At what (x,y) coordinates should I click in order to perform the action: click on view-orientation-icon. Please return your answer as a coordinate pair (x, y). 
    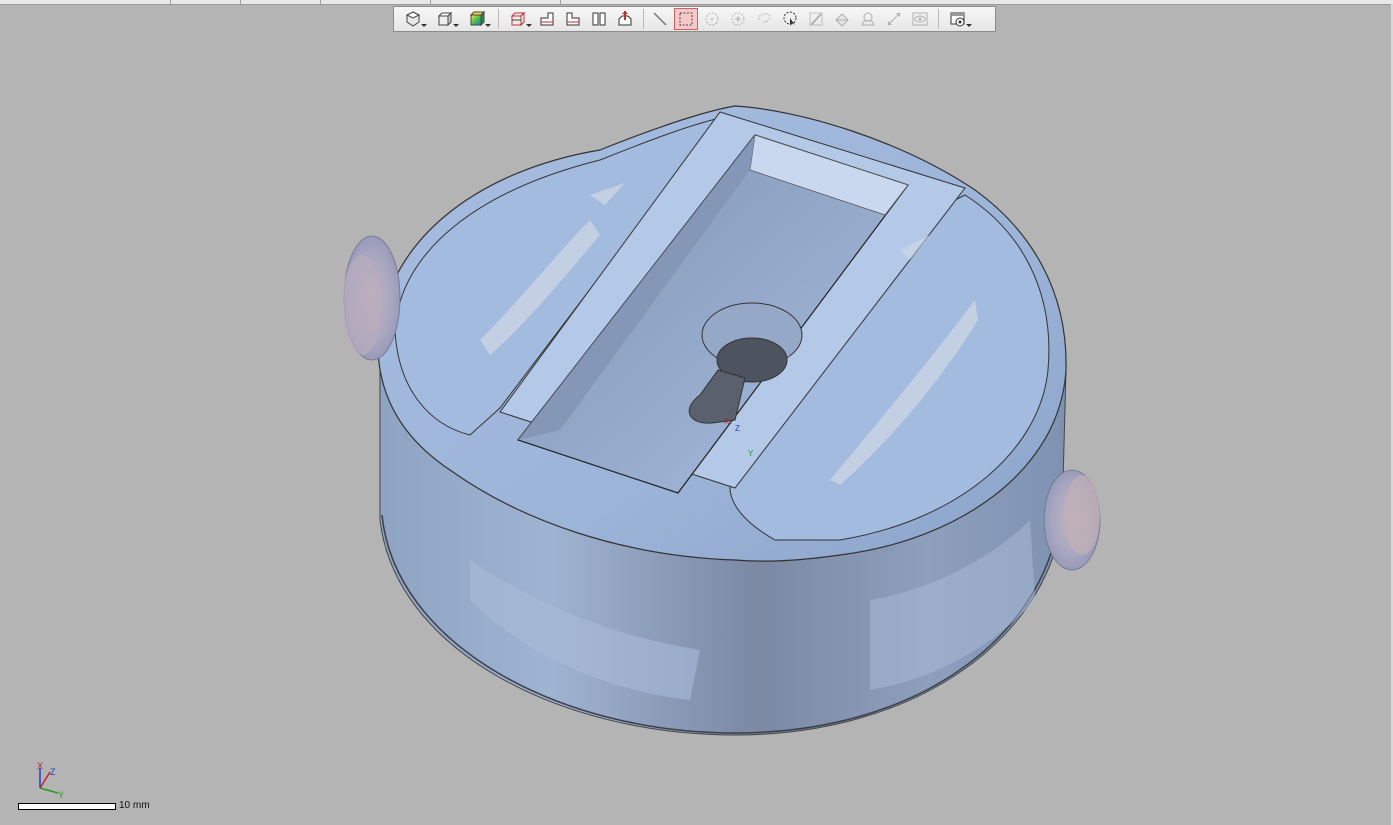
    Looking at the image, I should click on (413, 19).